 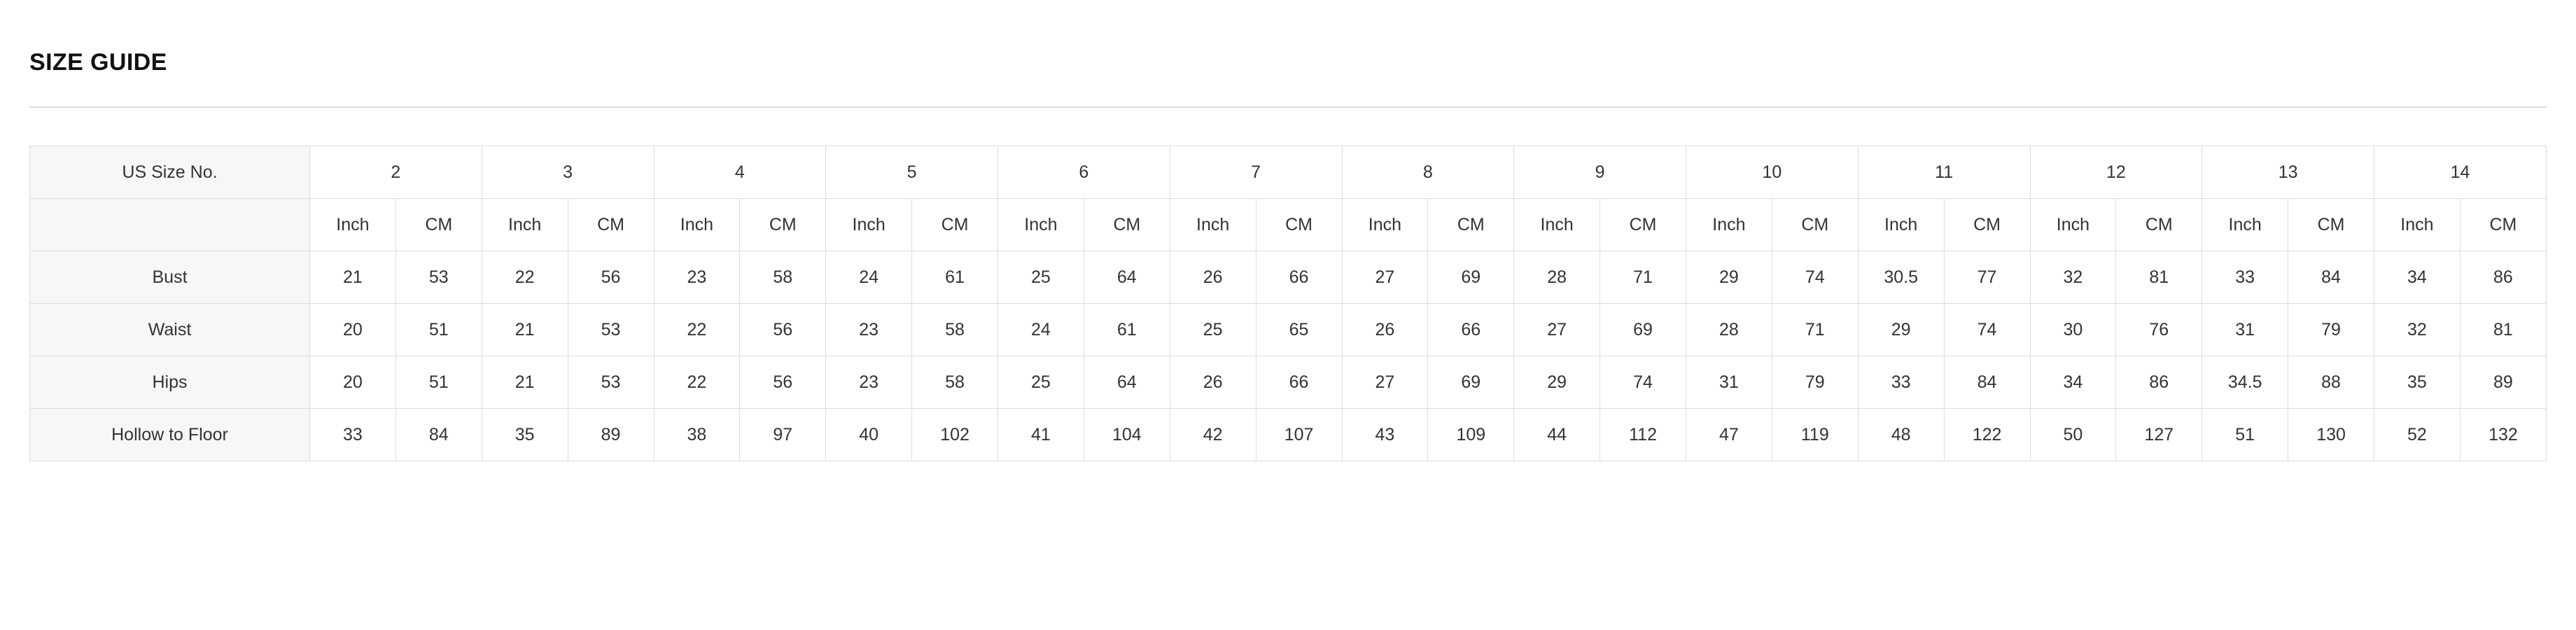 I want to click on cell-bust-11-cm: 77, so click(x=1987, y=277).